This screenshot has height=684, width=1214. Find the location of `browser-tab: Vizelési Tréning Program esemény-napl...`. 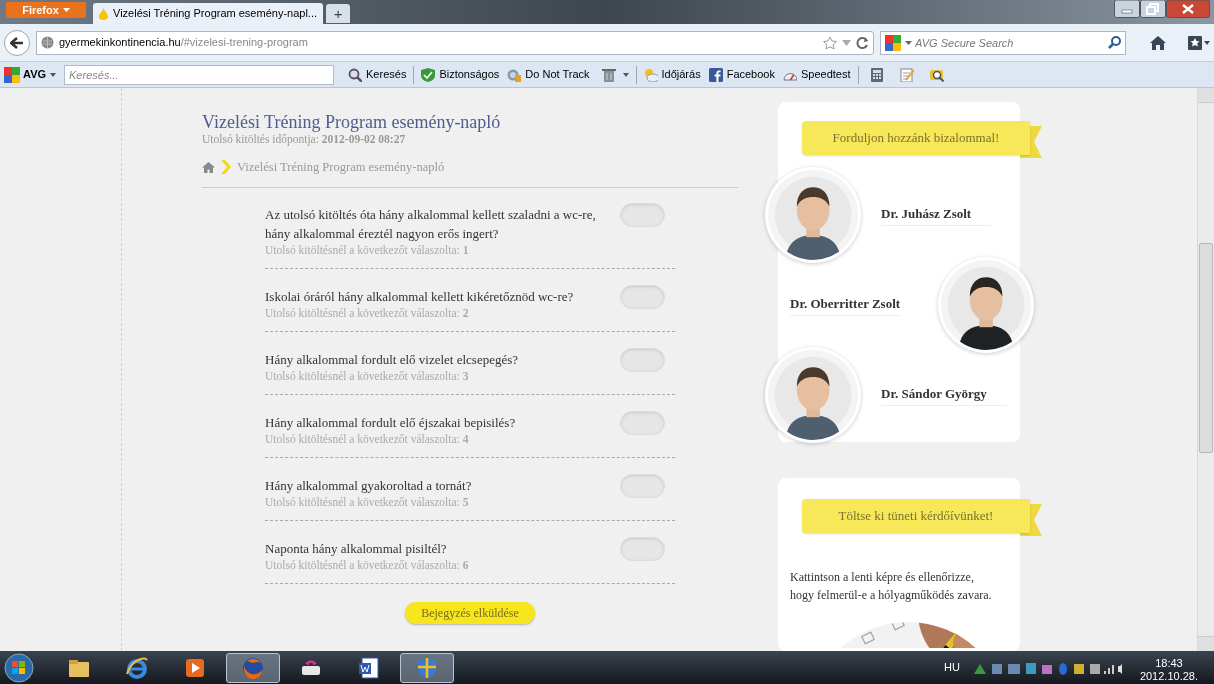

browser-tab: Vizelési Tréning Program esemény-napl... is located at coordinates (208, 13).